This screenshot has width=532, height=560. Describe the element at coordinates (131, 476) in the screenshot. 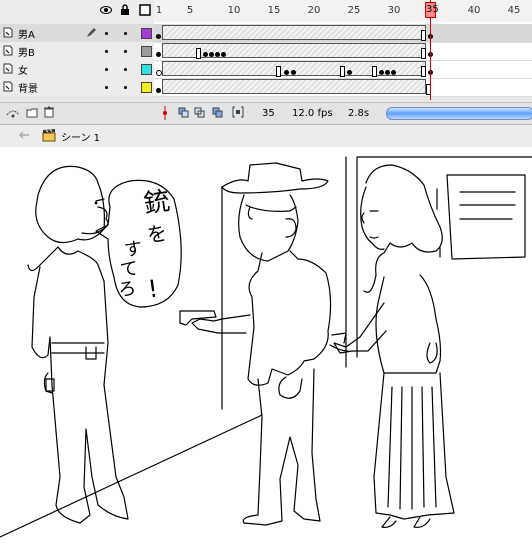

I see `floor-line` at that location.